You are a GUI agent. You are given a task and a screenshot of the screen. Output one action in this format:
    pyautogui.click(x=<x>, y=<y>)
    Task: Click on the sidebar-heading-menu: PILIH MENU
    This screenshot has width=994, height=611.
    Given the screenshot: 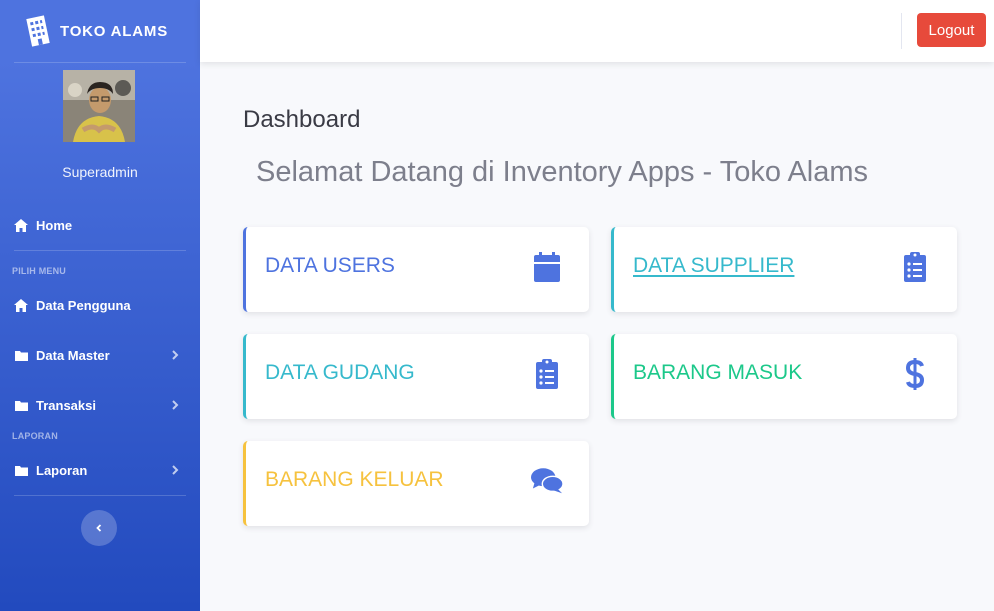 What is the action you would take?
    pyautogui.click(x=39, y=271)
    